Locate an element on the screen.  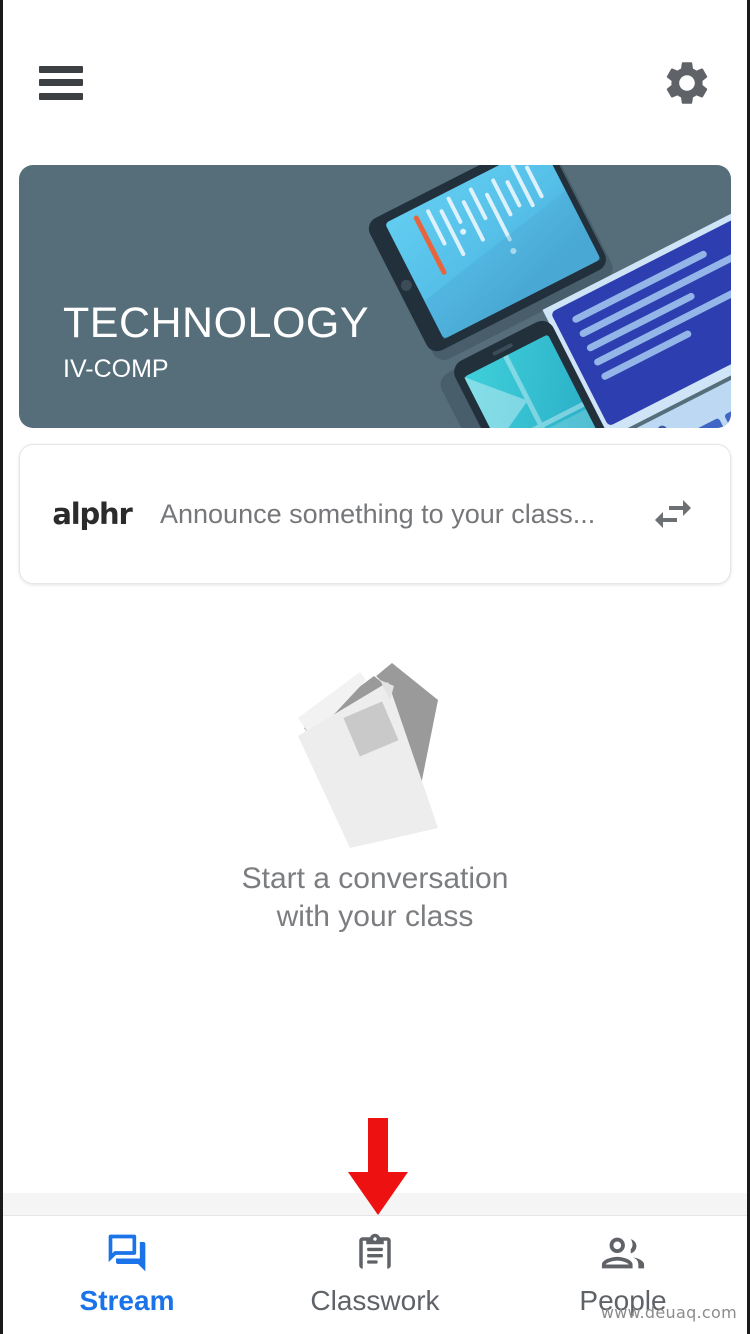
clipboard-icon is located at coordinates (375, 1253).